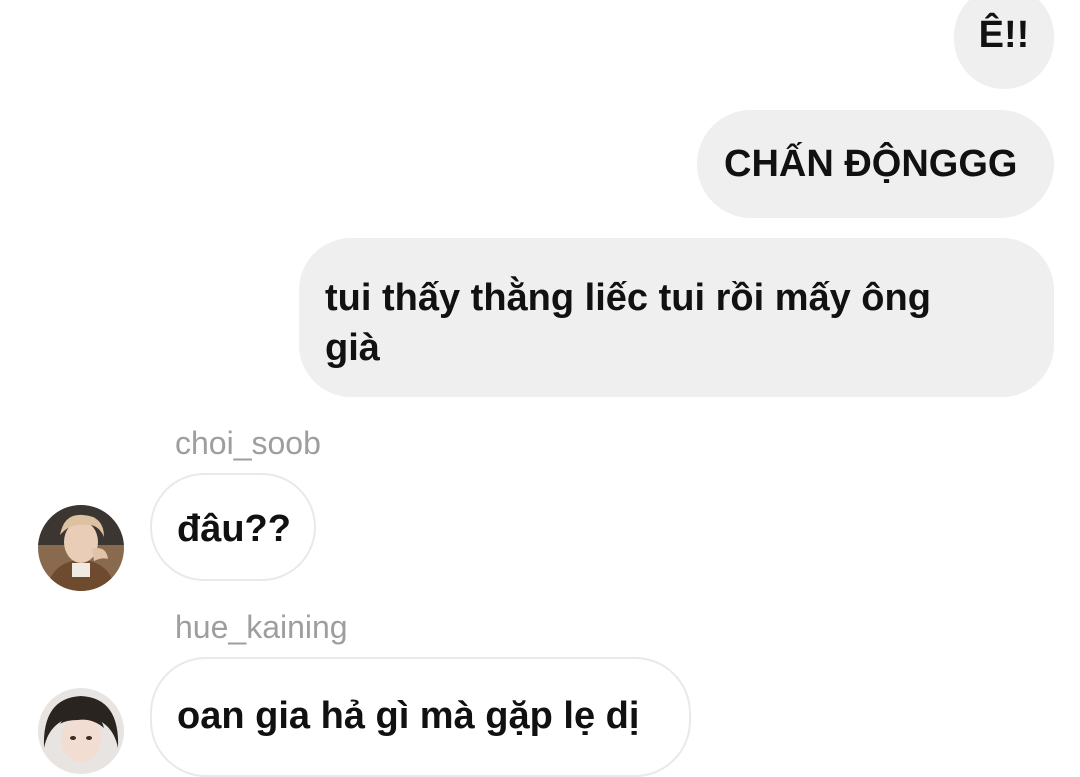 The height and width of the screenshot is (777, 1080). Describe the element at coordinates (871, 164) in the screenshot. I see `message-text: CHẤN ĐỘNGGG` at that location.